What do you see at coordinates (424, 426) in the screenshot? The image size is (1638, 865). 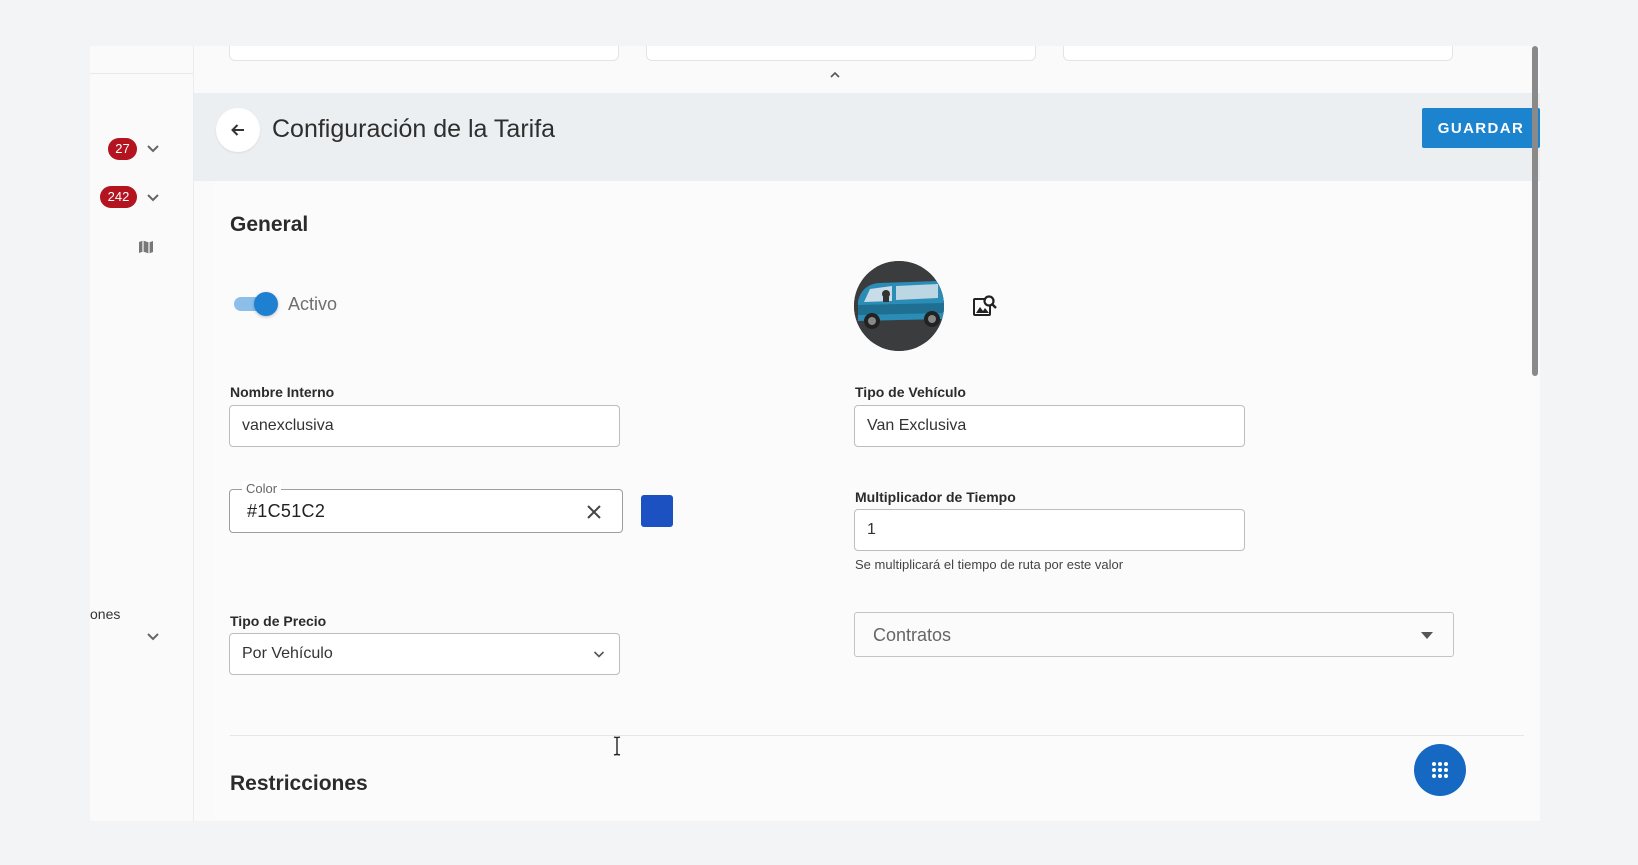 I see `internal-name-field: vanexclusiva` at bounding box center [424, 426].